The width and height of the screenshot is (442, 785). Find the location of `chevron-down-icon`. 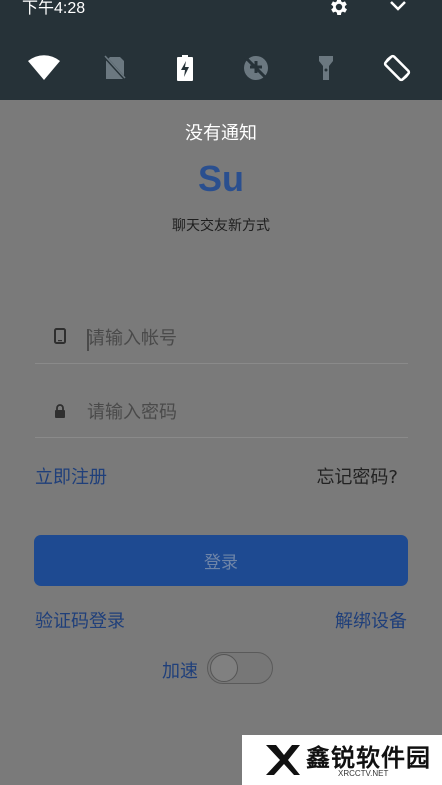

chevron-down-icon is located at coordinates (398, 7).